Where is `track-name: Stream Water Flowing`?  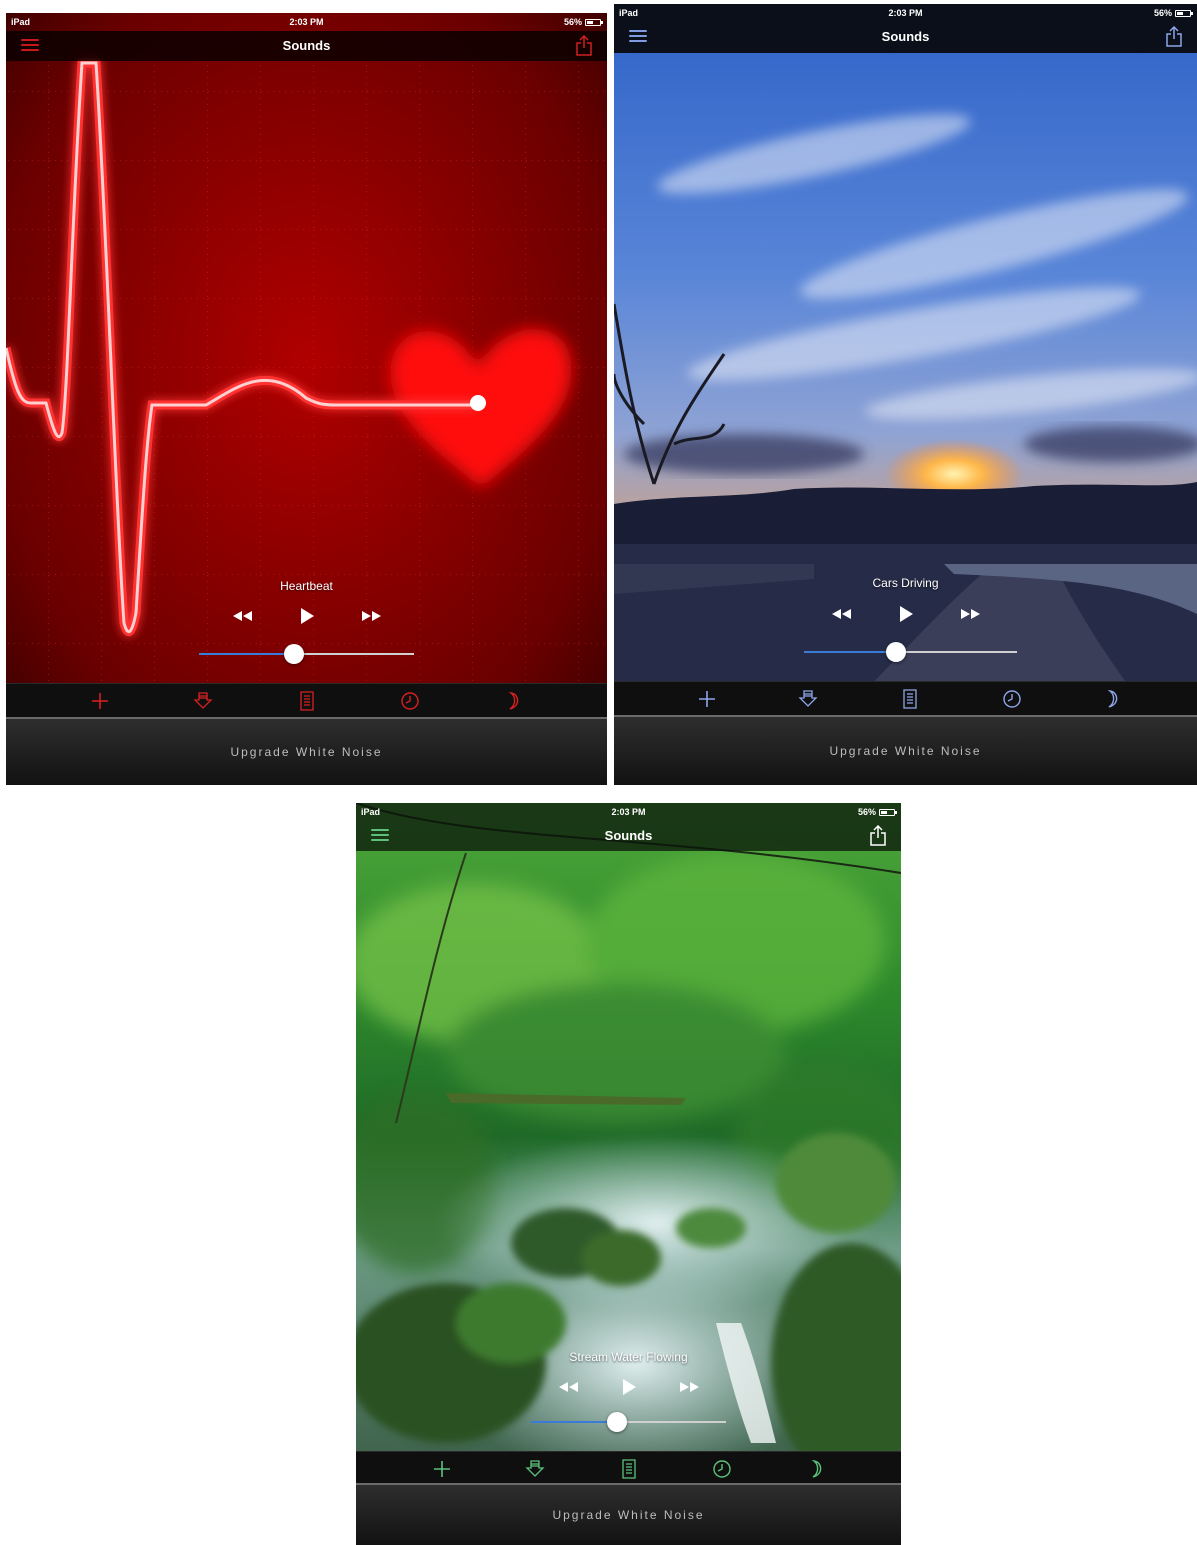
track-name: Stream Water Flowing is located at coordinates (628, 1357).